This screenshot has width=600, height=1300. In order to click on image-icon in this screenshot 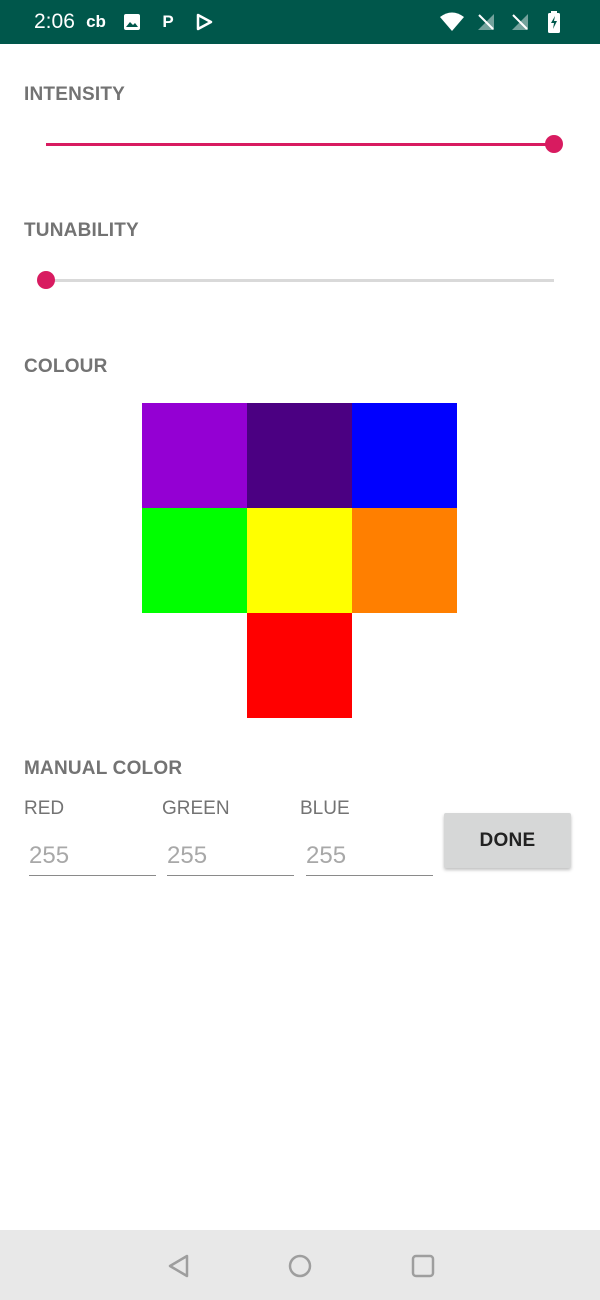, I will do `click(132, 22)`.